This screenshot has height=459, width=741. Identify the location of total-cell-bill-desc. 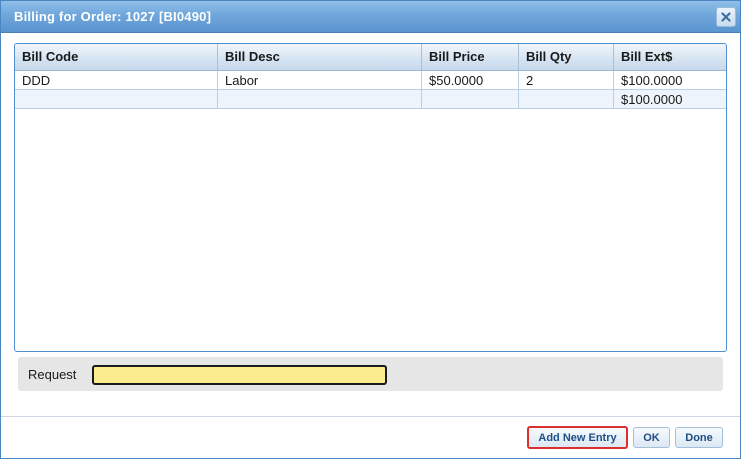
(320, 99).